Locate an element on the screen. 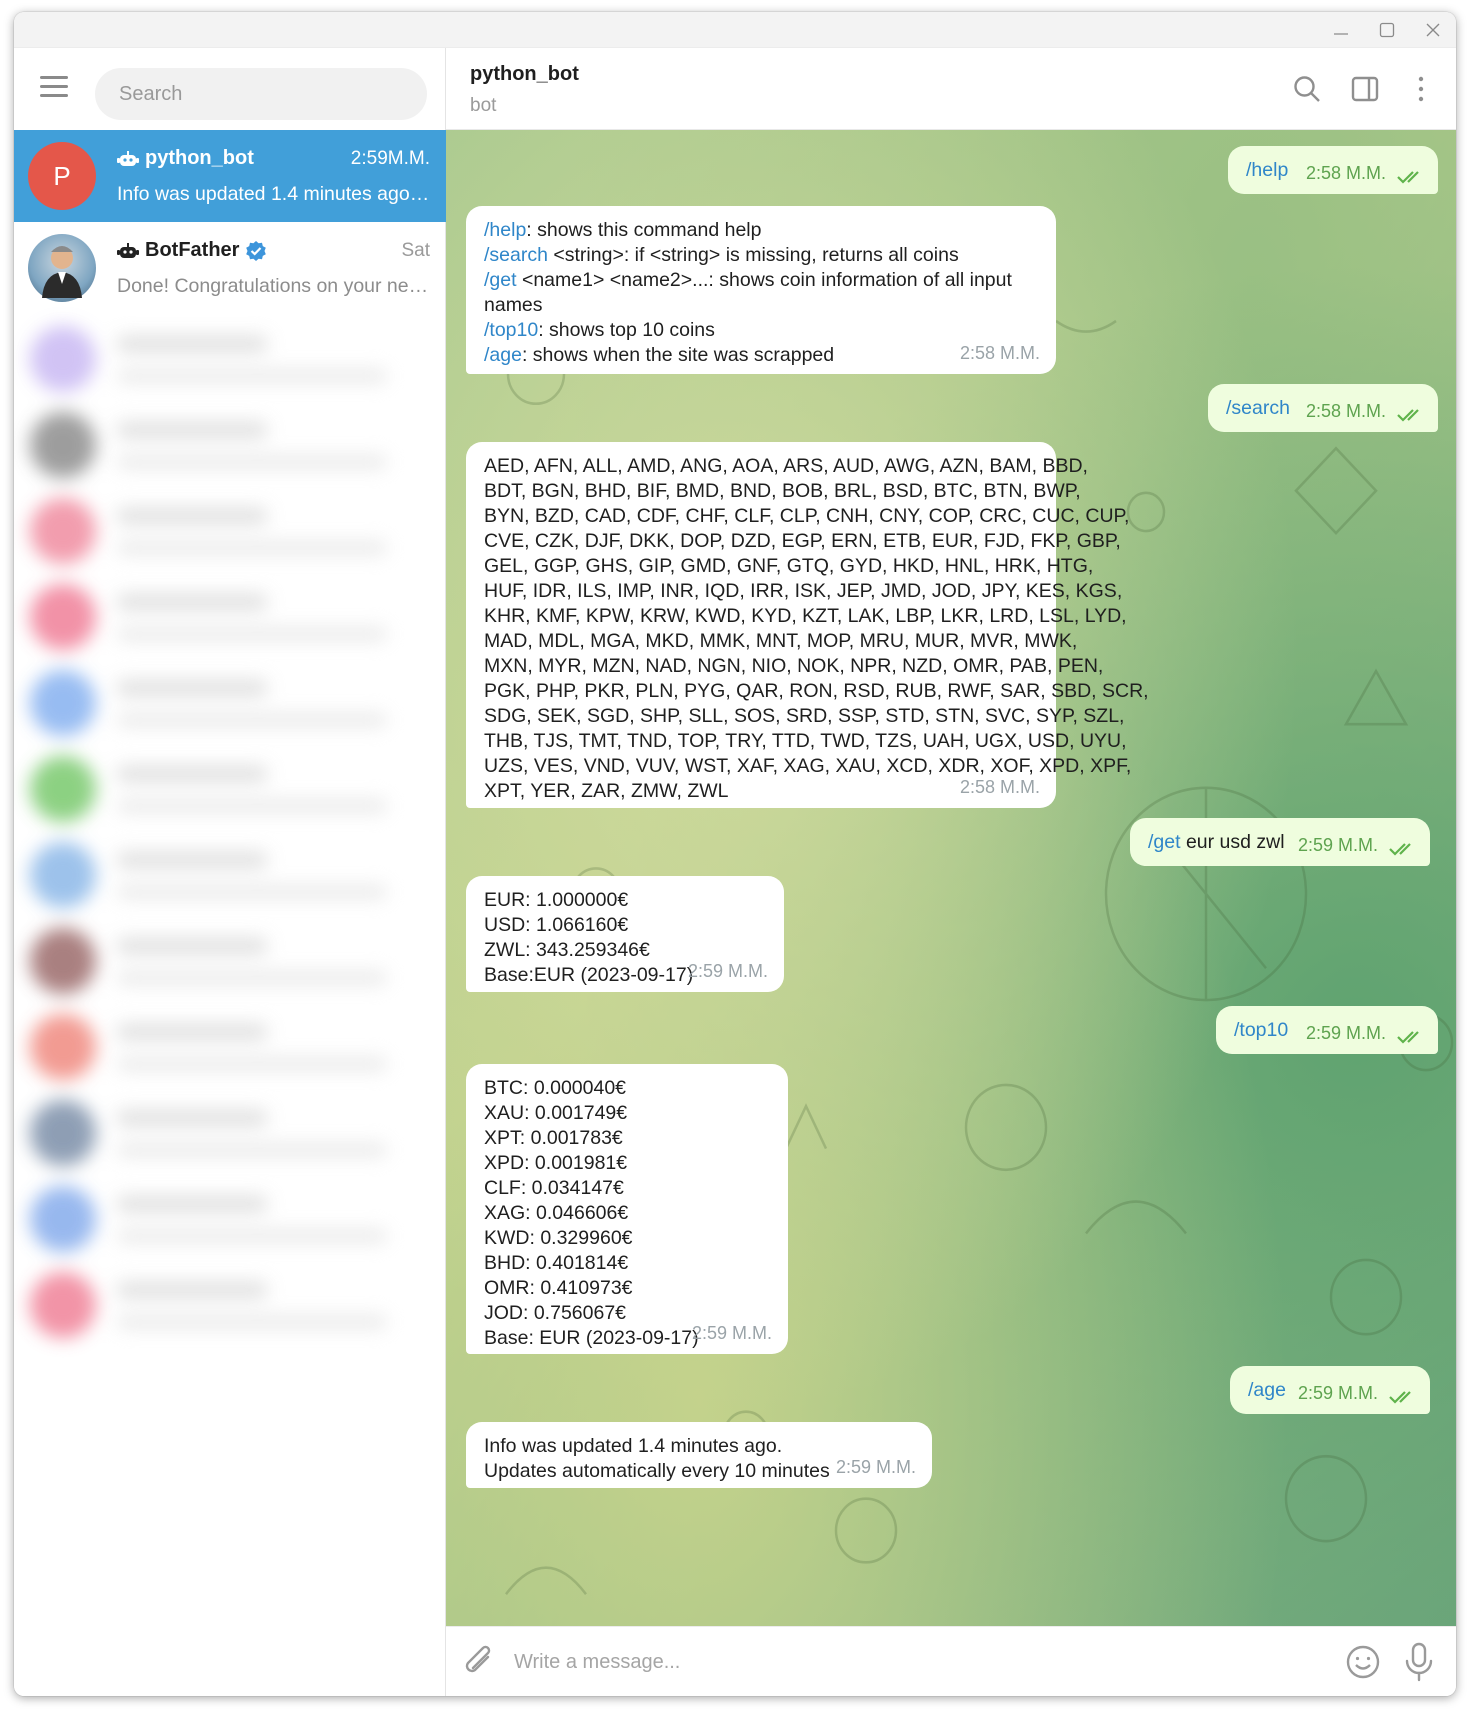 The image size is (1470, 1710). message-text: /search is located at coordinates (1258, 408).